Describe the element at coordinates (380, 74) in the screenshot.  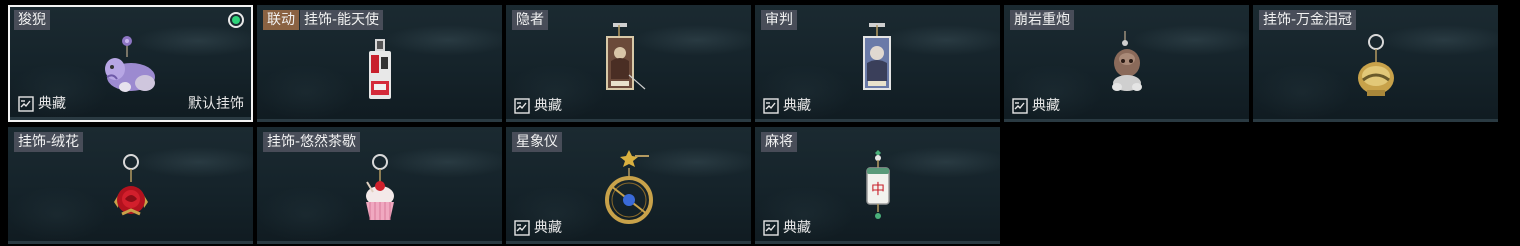
I see `angel-charm-icon` at that location.